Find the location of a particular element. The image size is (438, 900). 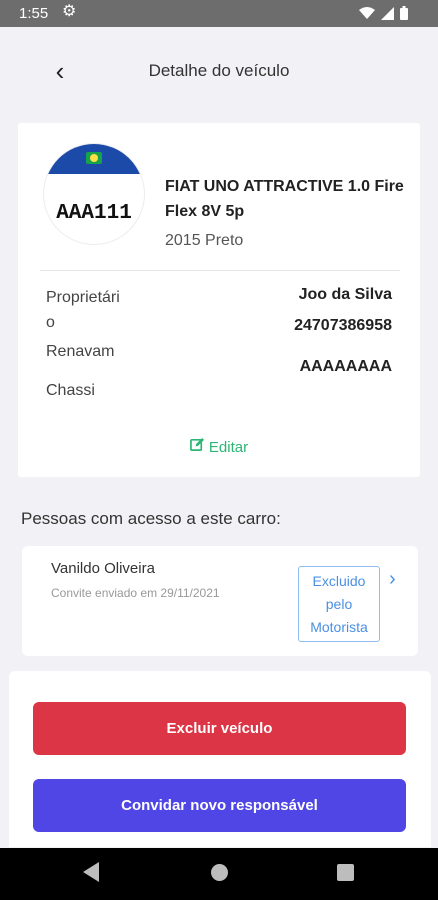

nav-home-icon is located at coordinates (219, 872).